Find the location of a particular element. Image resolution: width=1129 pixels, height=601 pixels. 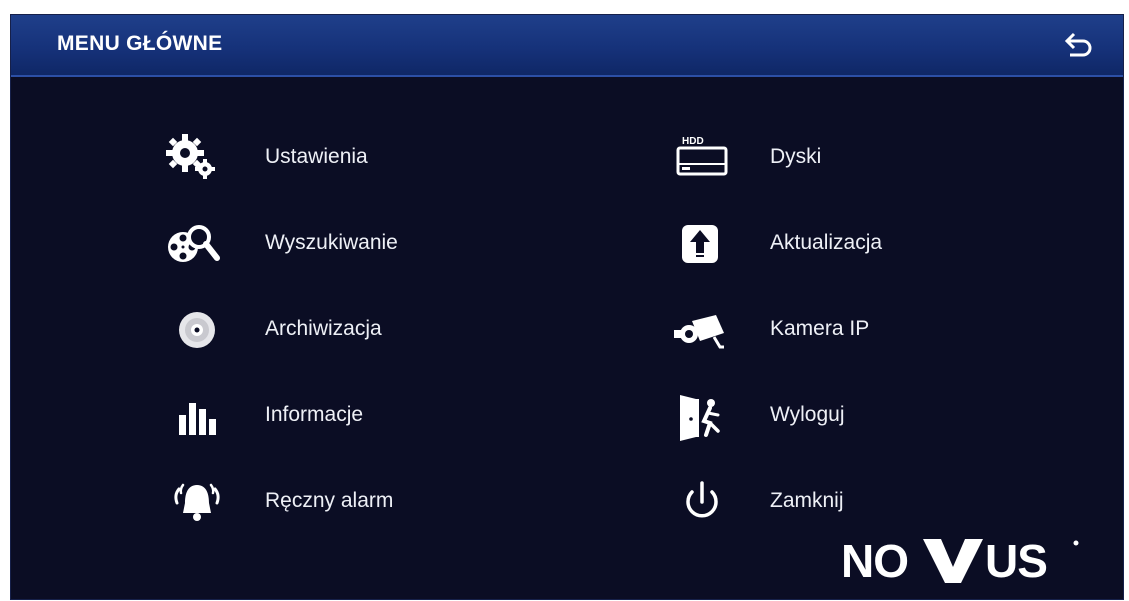

menu-item-zamknij: Zamknij is located at coordinates (876, 503).